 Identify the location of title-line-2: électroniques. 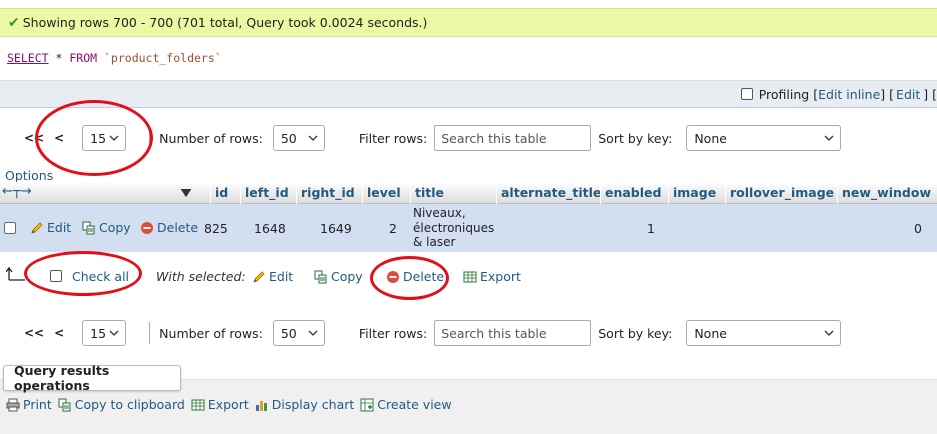
(454, 227).